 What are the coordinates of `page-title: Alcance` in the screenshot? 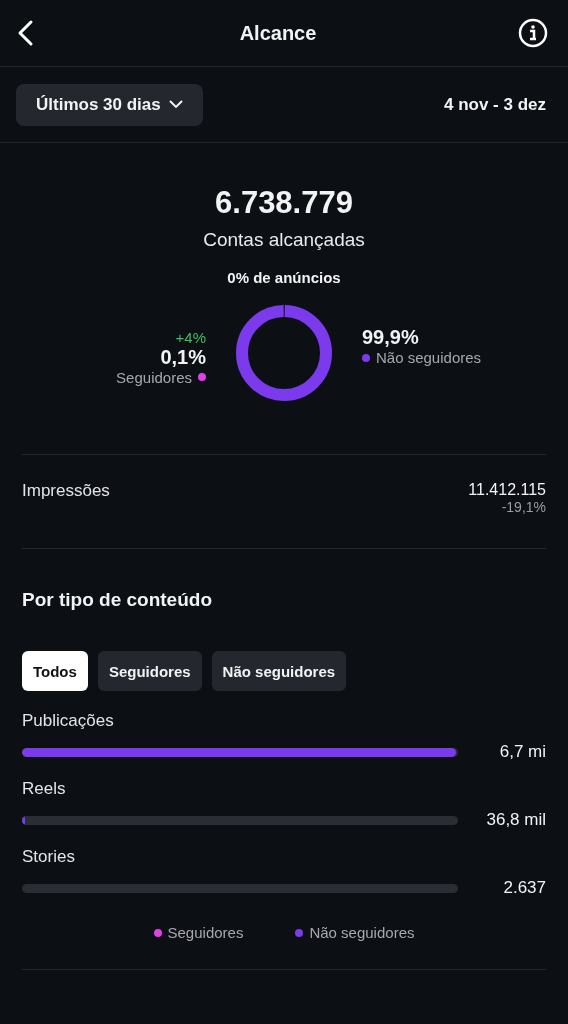 It's located at (278, 33).